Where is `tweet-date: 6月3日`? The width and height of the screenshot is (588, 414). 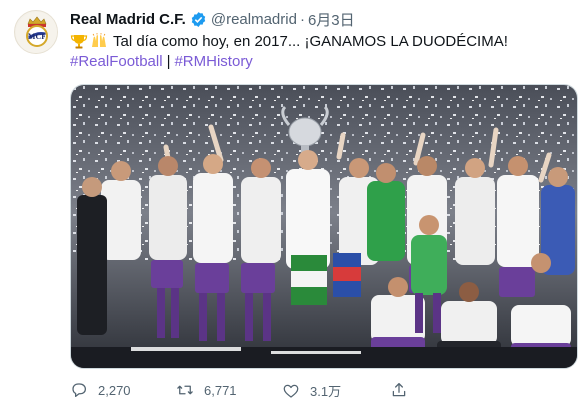 tweet-date: 6月3日 is located at coordinates (331, 19).